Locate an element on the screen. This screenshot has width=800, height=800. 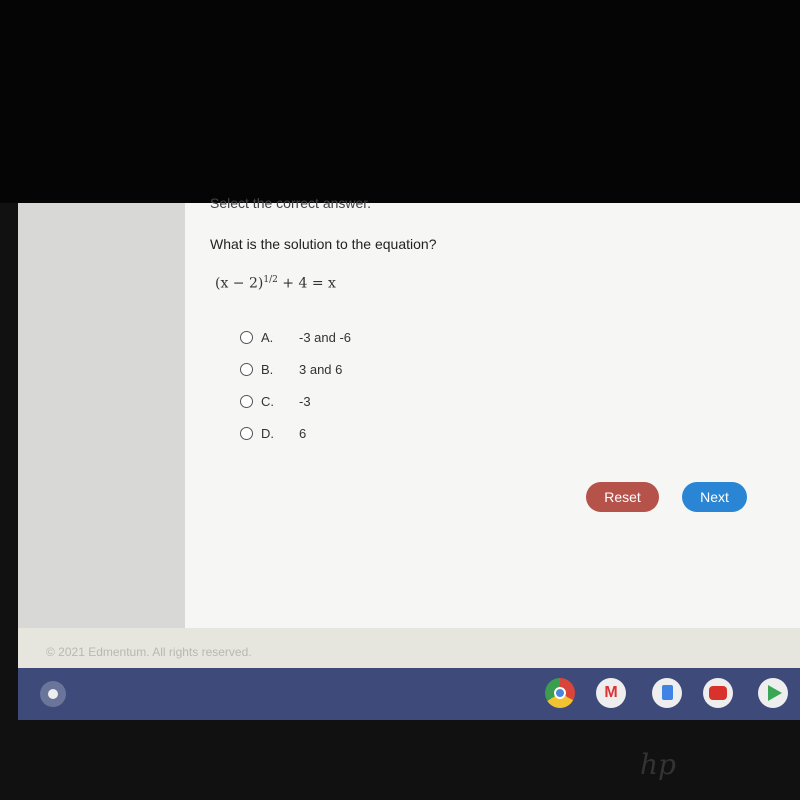
option-text: -3 and -6 is located at coordinates (325, 337).